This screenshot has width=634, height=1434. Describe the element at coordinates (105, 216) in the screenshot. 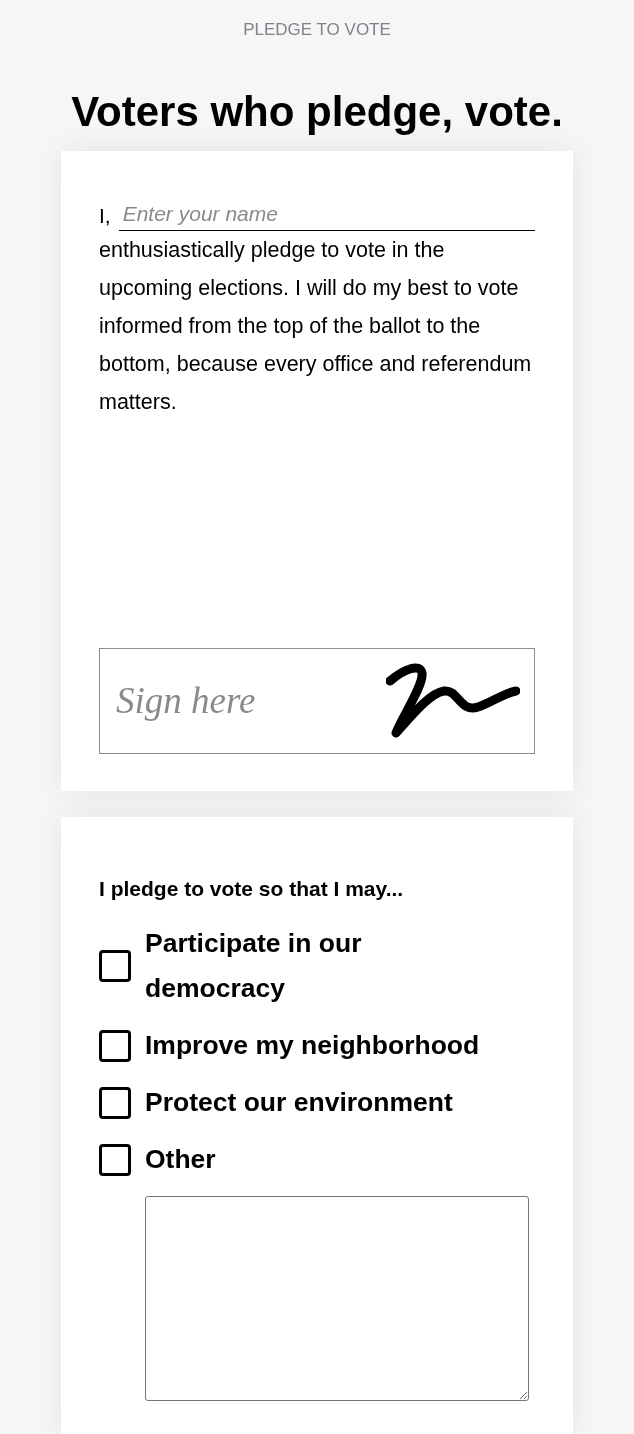

I see `pledge-prefix: I,` at that location.